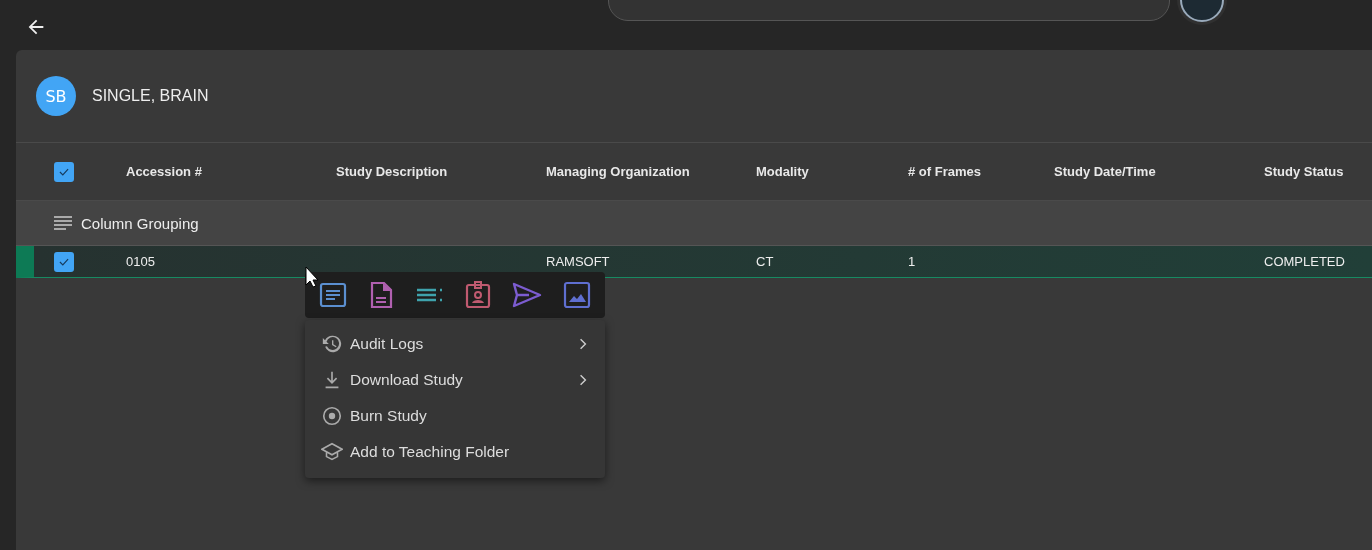 The image size is (1372, 550). What do you see at coordinates (576, 295) in the screenshot?
I see `image-icon` at bounding box center [576, 295].